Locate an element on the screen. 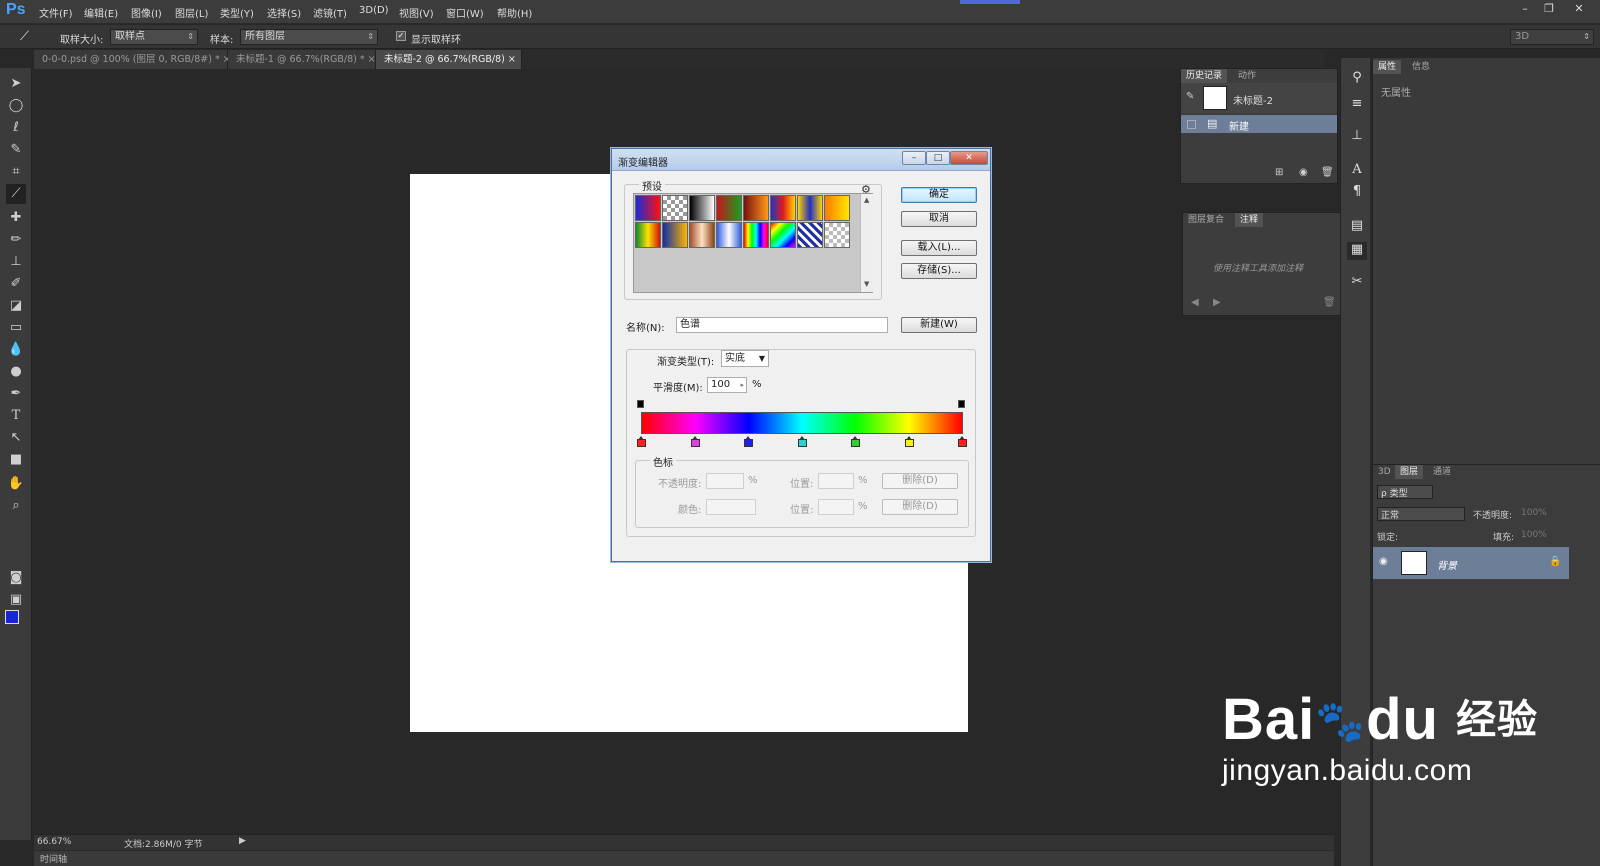 This screenshot has width=1600, height=866. status-arrow-icon: ▶ is located at coordinates (242, 841).